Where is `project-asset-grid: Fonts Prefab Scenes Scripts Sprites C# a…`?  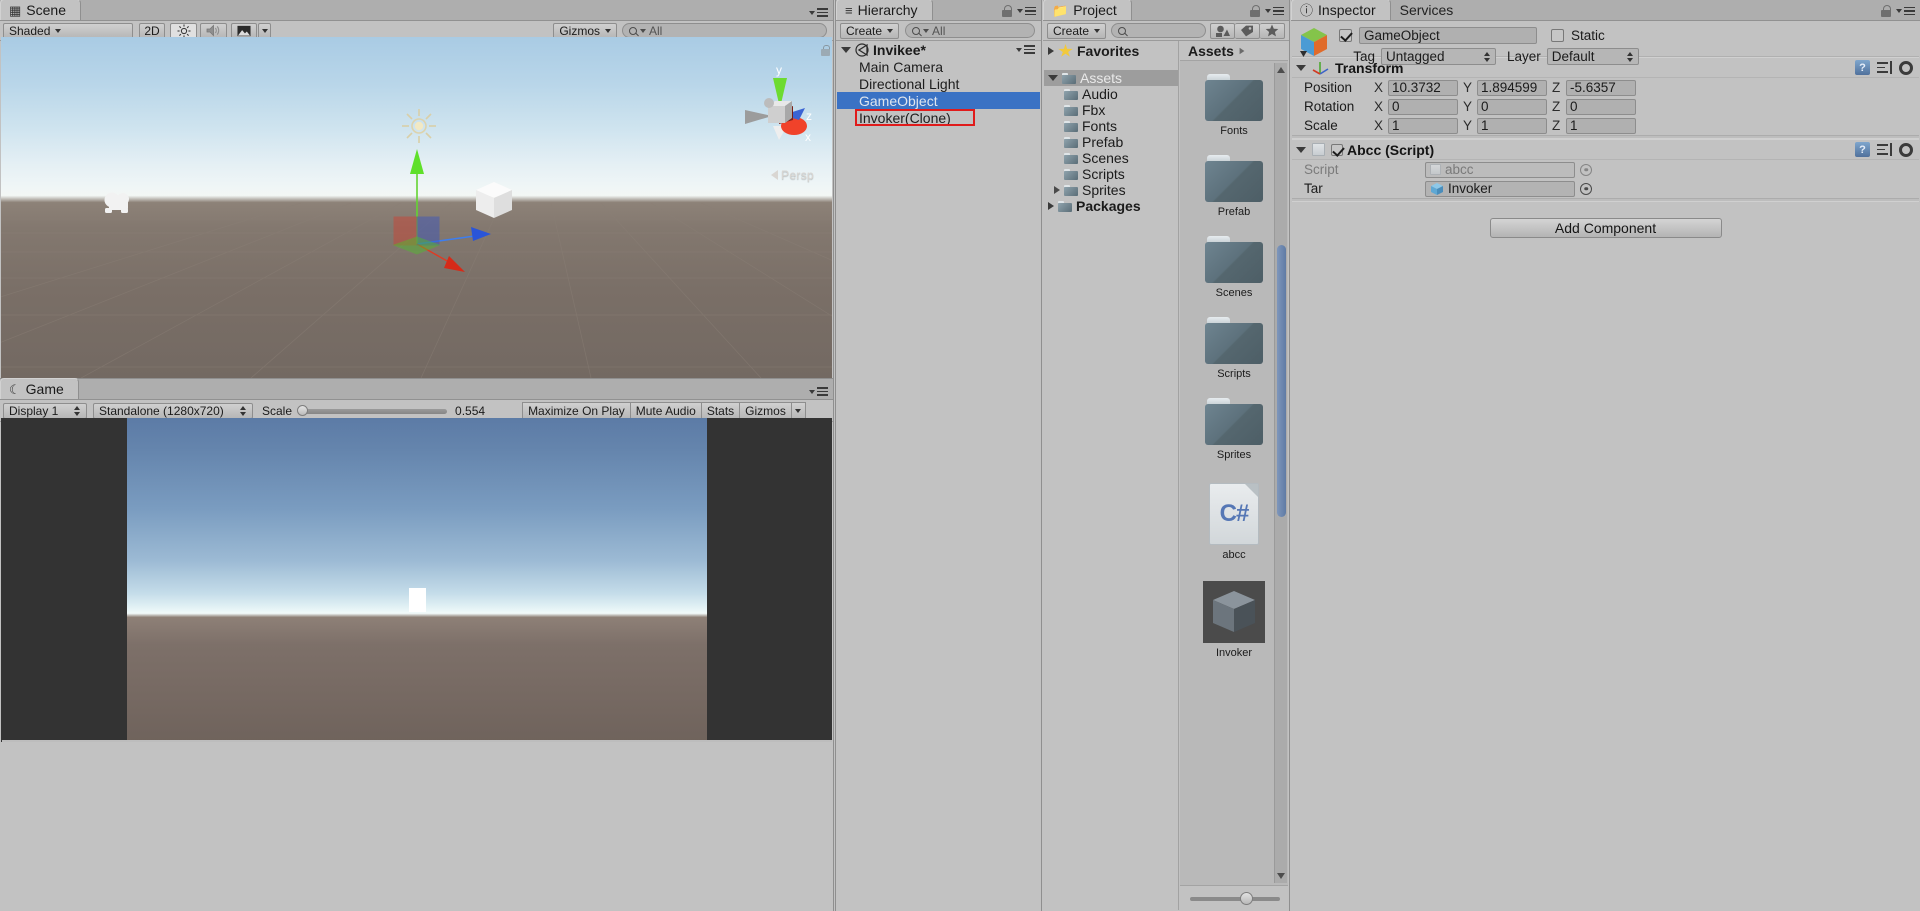 project-asset-grid: Fonts Prefab Scenes Scripts Sprites C# a… is located at coordinates (1234, 473).